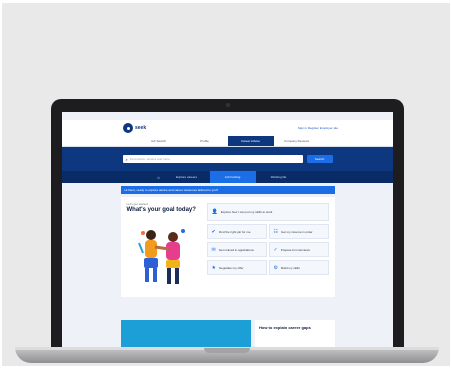 The image size is (452, 369). I want to click on search-input: ⌕ Find advice, articles and more, so click(212, 159).